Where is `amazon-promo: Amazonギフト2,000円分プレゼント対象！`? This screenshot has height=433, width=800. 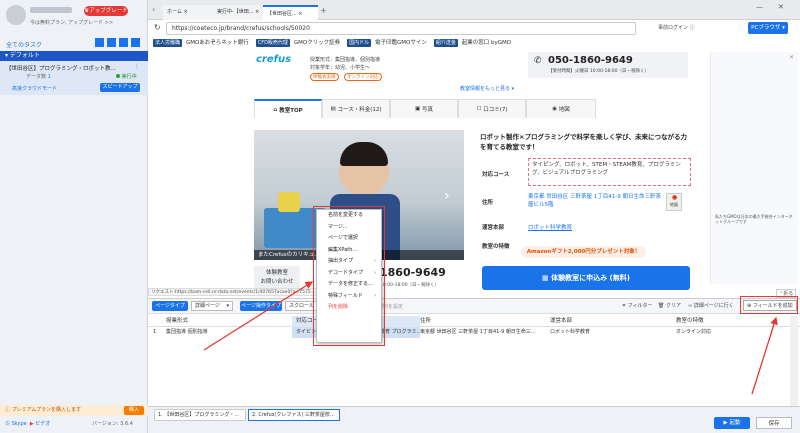
amazon-promo: Amazonギフト2,000円分プレゼント対象！ is located at coordinates (583, 252).